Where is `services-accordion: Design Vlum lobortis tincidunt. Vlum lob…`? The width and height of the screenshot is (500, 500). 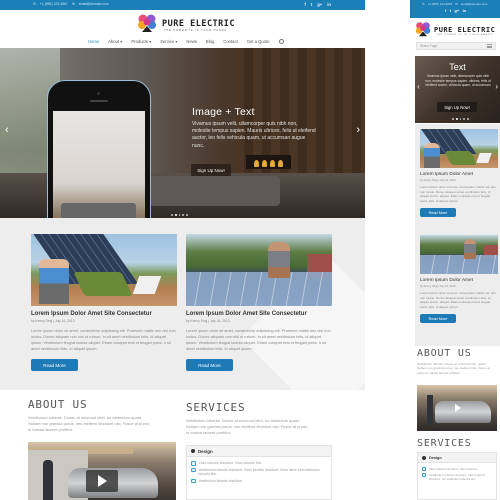
services-accordion: Design Vlum lobortis tincidunt. Vlum lob… is located at coordinates (259, 472).